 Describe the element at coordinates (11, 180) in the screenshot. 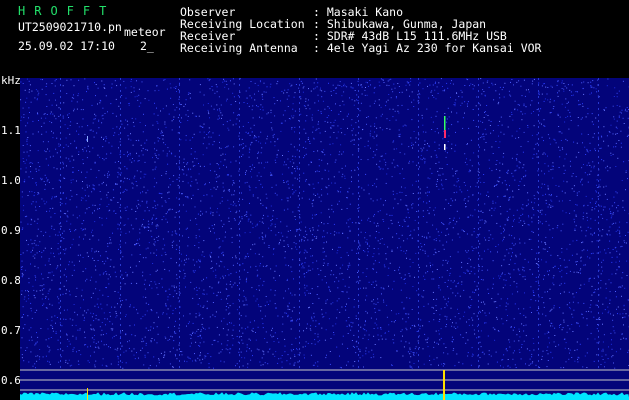

I see `y-tick-label: 1.0` at that location.